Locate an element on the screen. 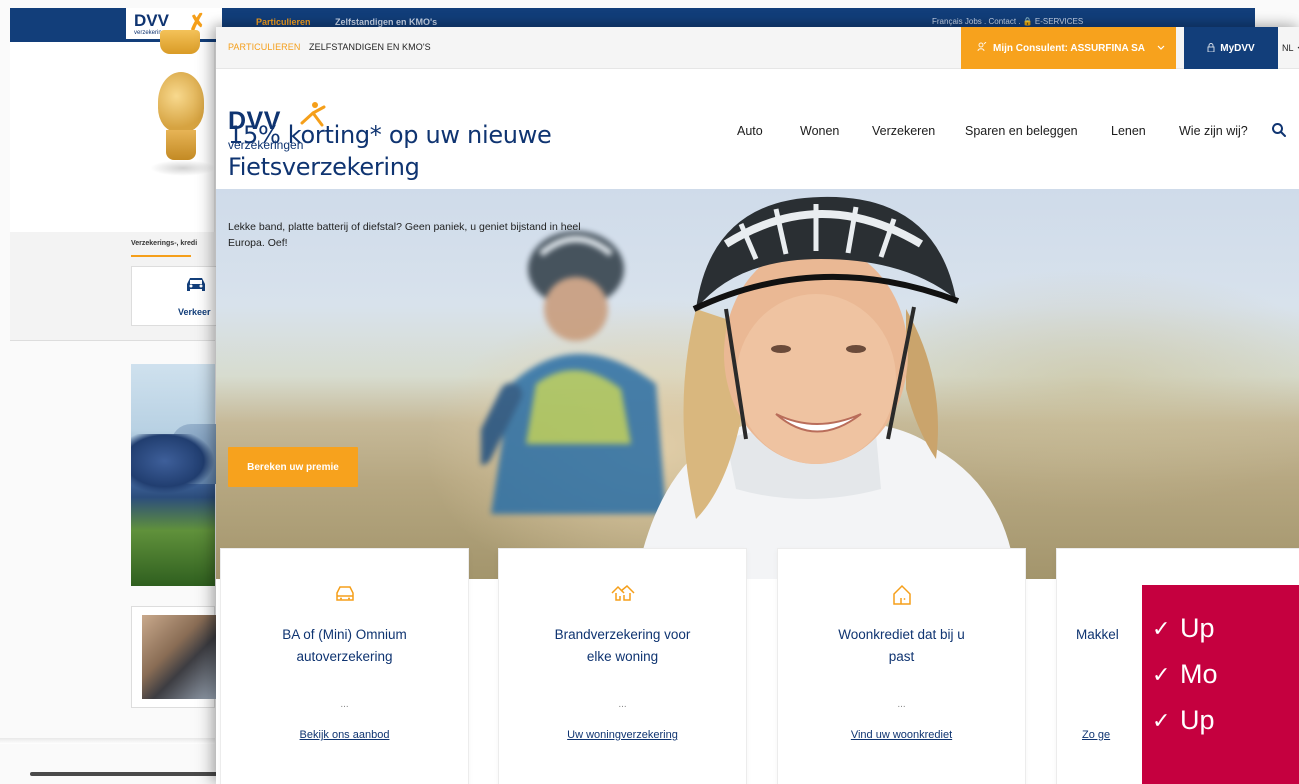 This screenshot has width=1299, height=784. old-bottom-bar is located at coordinates (125, 774).